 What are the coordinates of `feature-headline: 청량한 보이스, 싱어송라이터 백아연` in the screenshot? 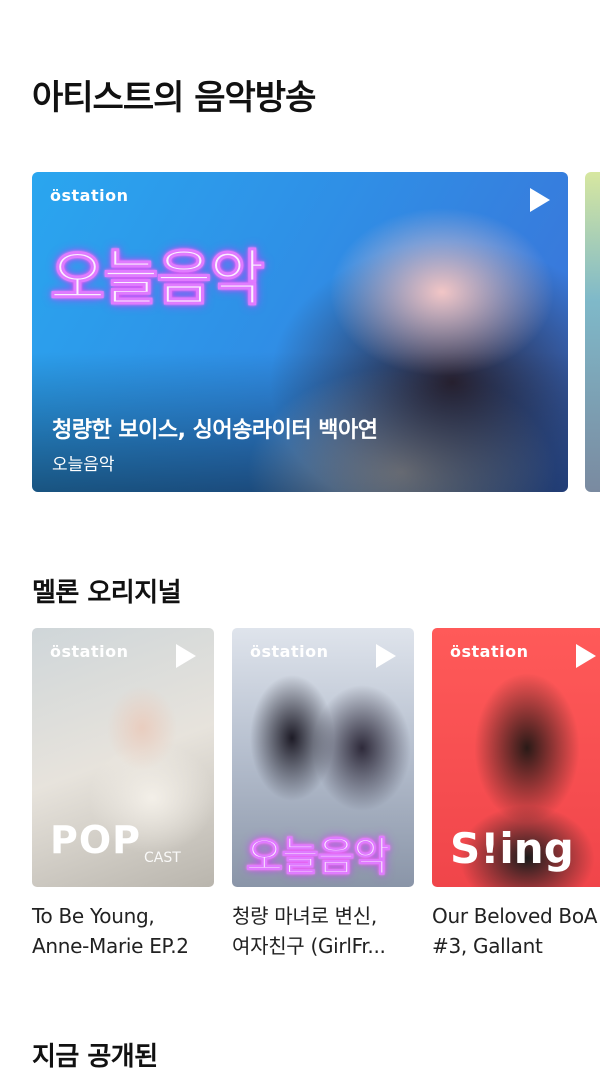 It's located at (215, 430).